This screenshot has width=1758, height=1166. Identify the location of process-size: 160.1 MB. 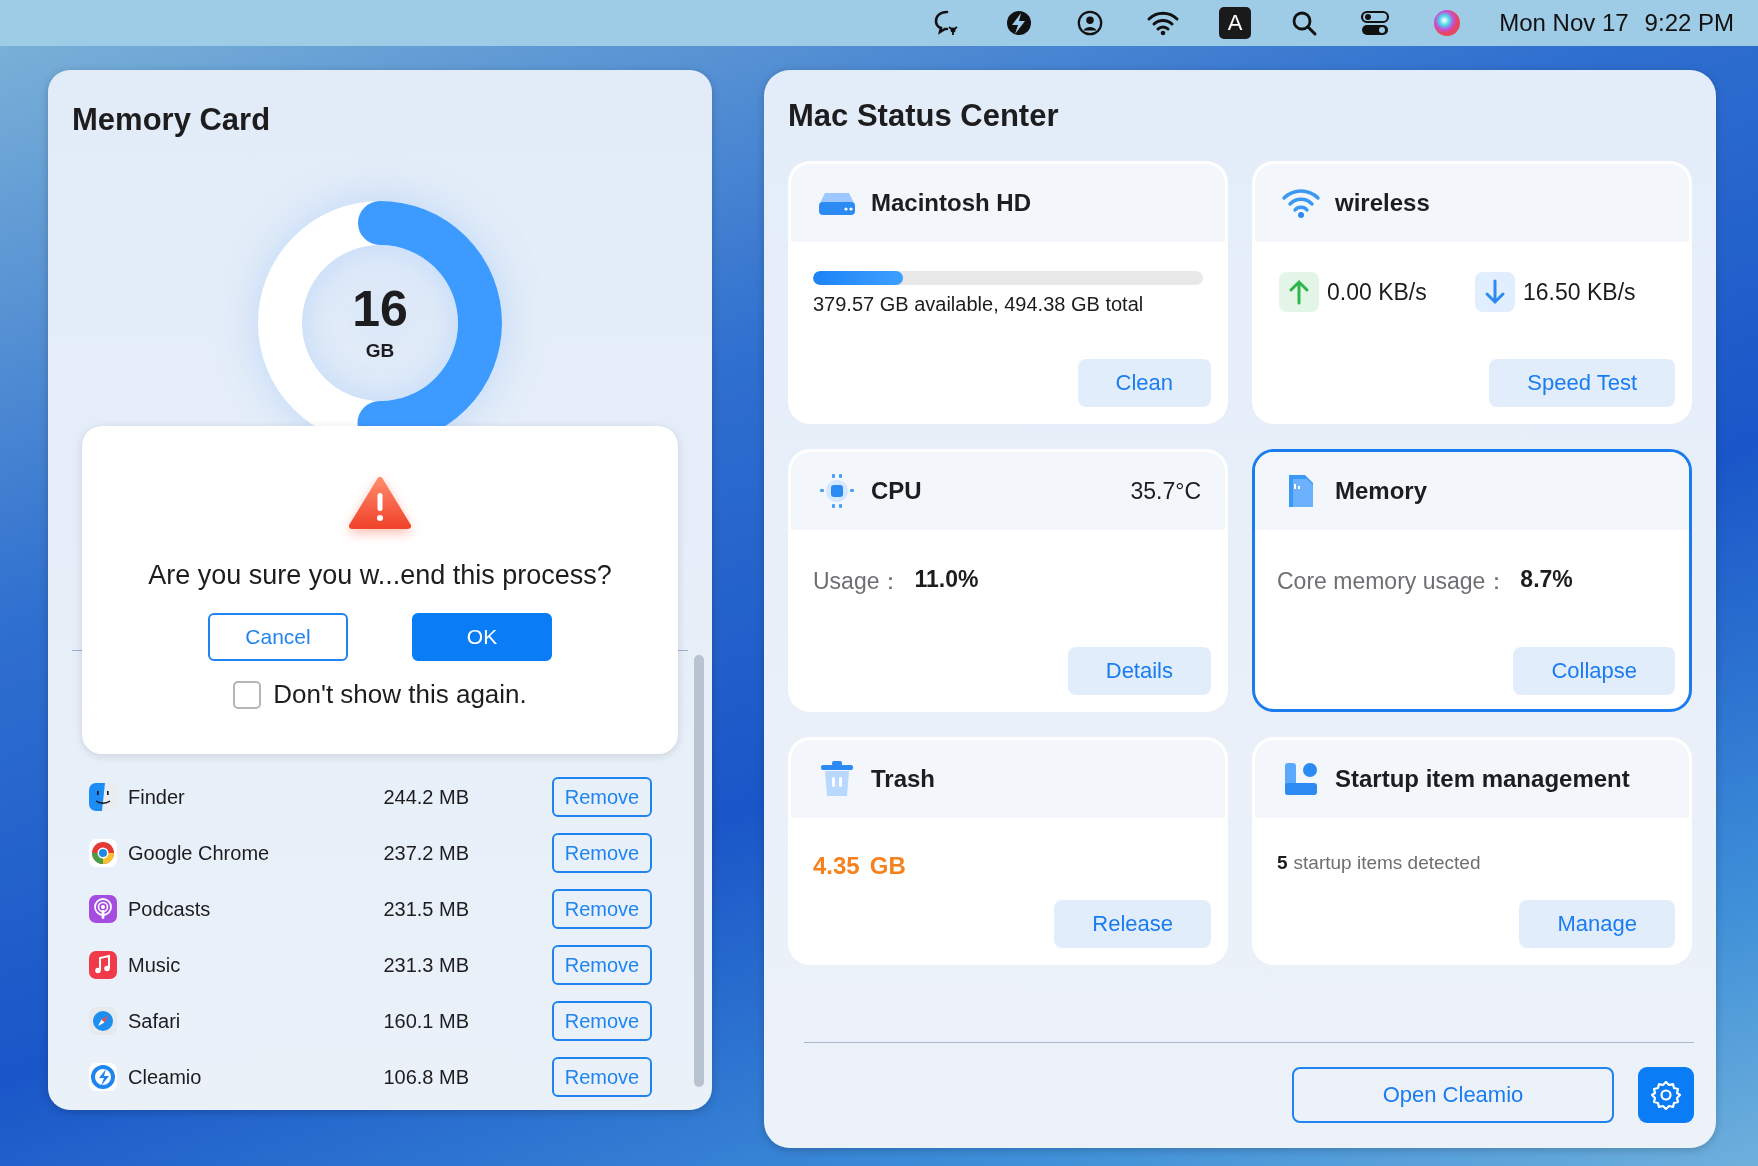
(425, 1021).